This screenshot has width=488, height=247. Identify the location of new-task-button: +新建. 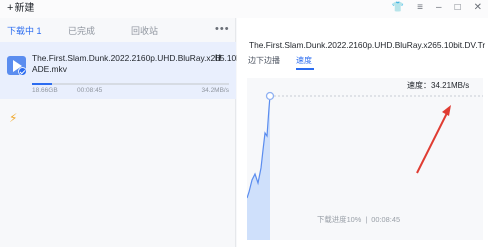
(20, 8).